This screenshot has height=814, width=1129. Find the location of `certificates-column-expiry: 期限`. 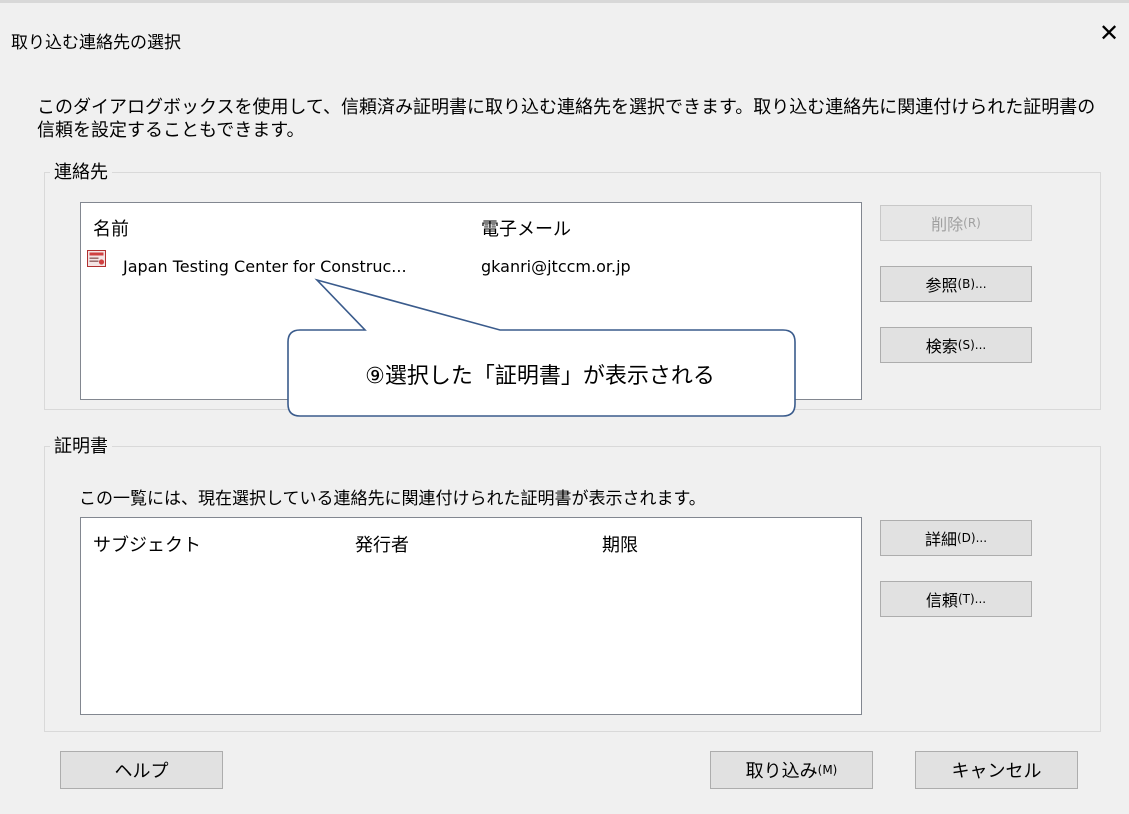

certificates-column-expiry: 期限 is located at coordinates (620, 544).